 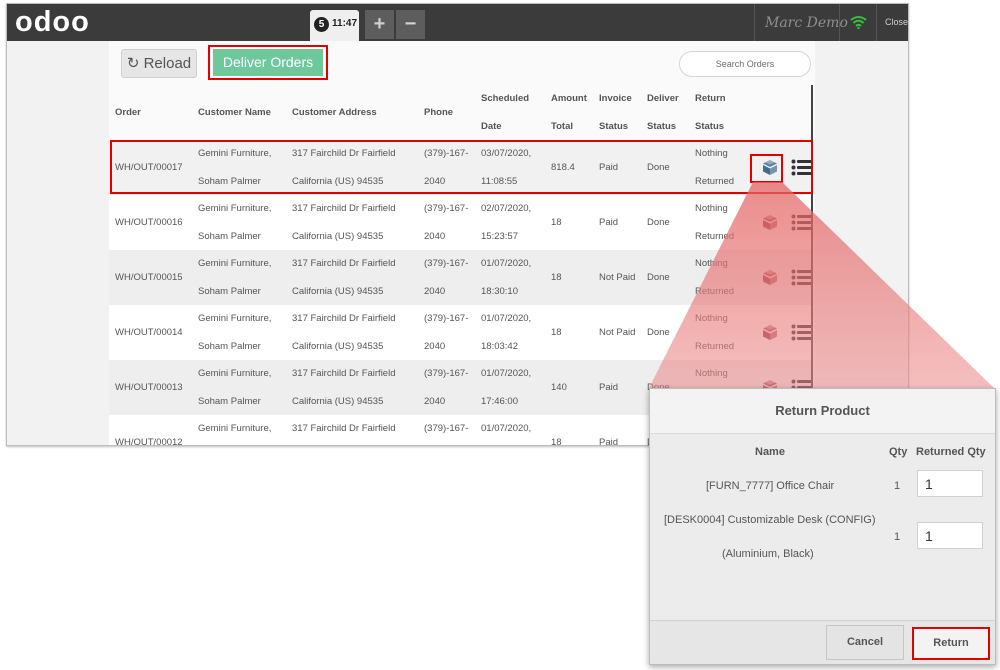 What do you see at coordinates (345, 23) in the screenshot?
I see `order-time: 11:47` at bounding box center [345, 23].